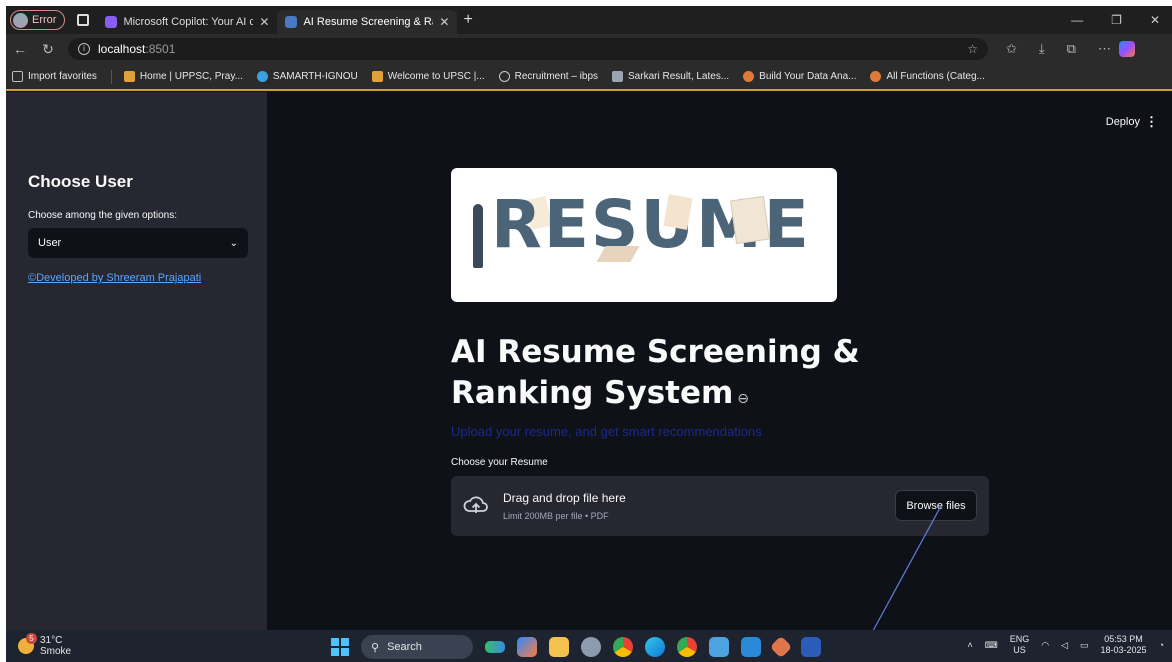 The width and height of the screenshot is (1172, 662). What do you see at coordinates (743, 399) in the screenshot?
I see `link-anchor-icon: ⊖` at bounding box center [743, 399].